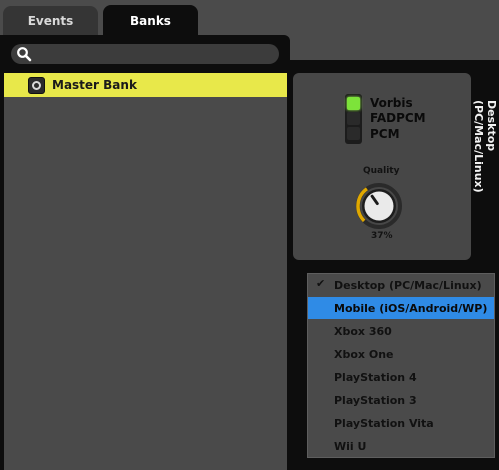  What do you see at coordinates (353, 103) in the screenshot?
I see `vorbis-led` at bounding box center [353, 103].